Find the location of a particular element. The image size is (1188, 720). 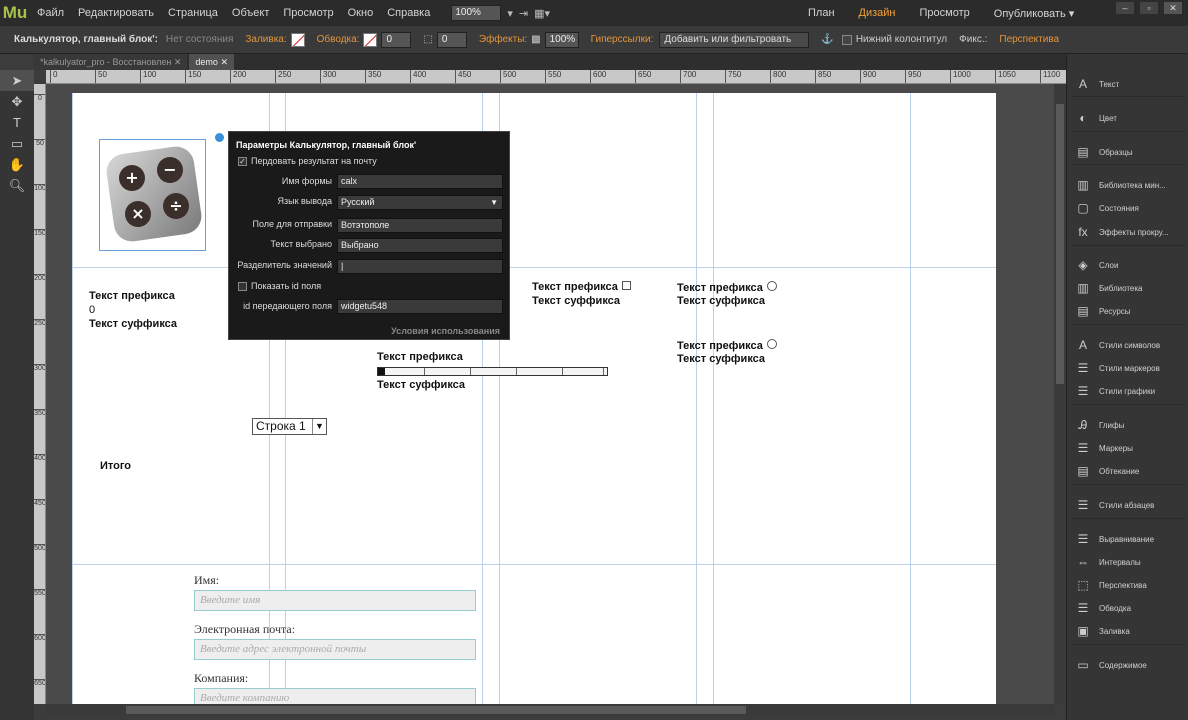

zoom-dropdown-icon: ▾ is located at coordinates (510, 13).